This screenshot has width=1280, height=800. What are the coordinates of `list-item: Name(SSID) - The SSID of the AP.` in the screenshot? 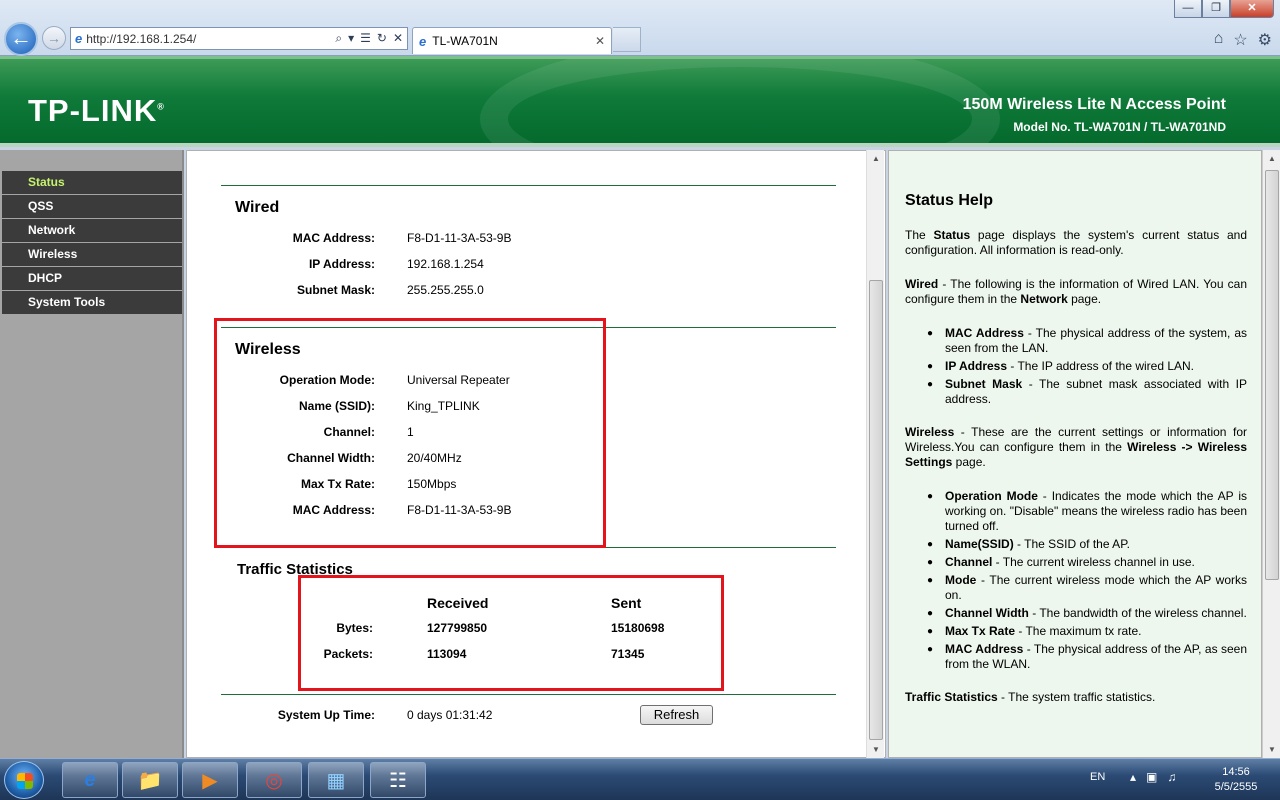 It's located at (1087, 544).